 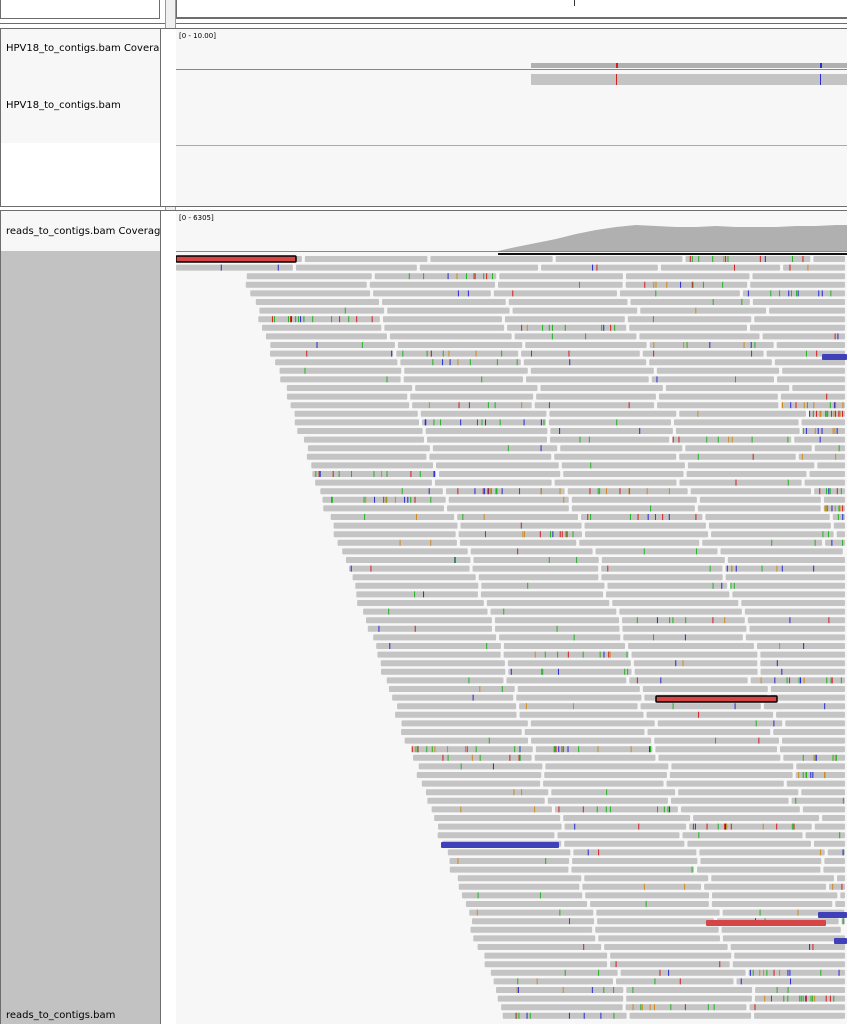 I want to click on discordant-read, so click(x=832, y=915).